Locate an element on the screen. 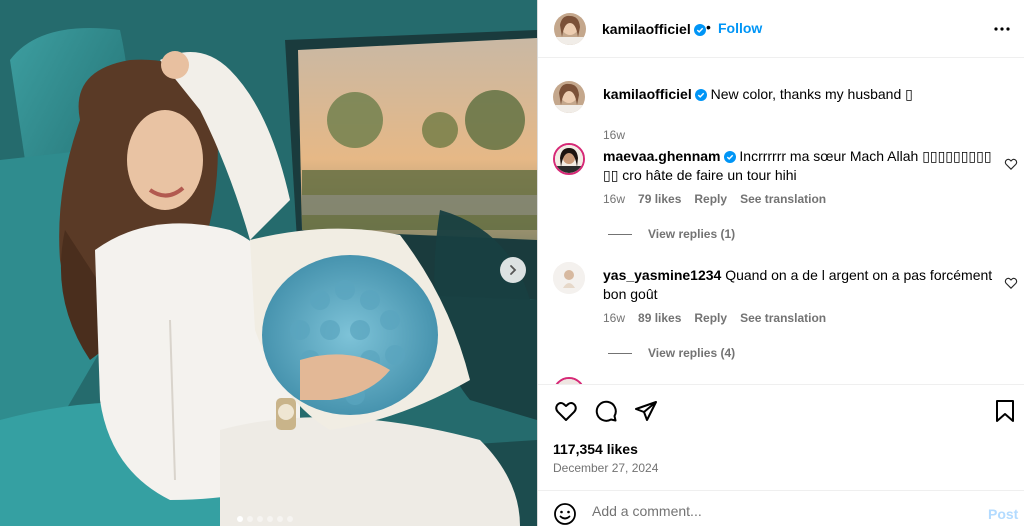  comment-input is located at coordinates (782, 511).